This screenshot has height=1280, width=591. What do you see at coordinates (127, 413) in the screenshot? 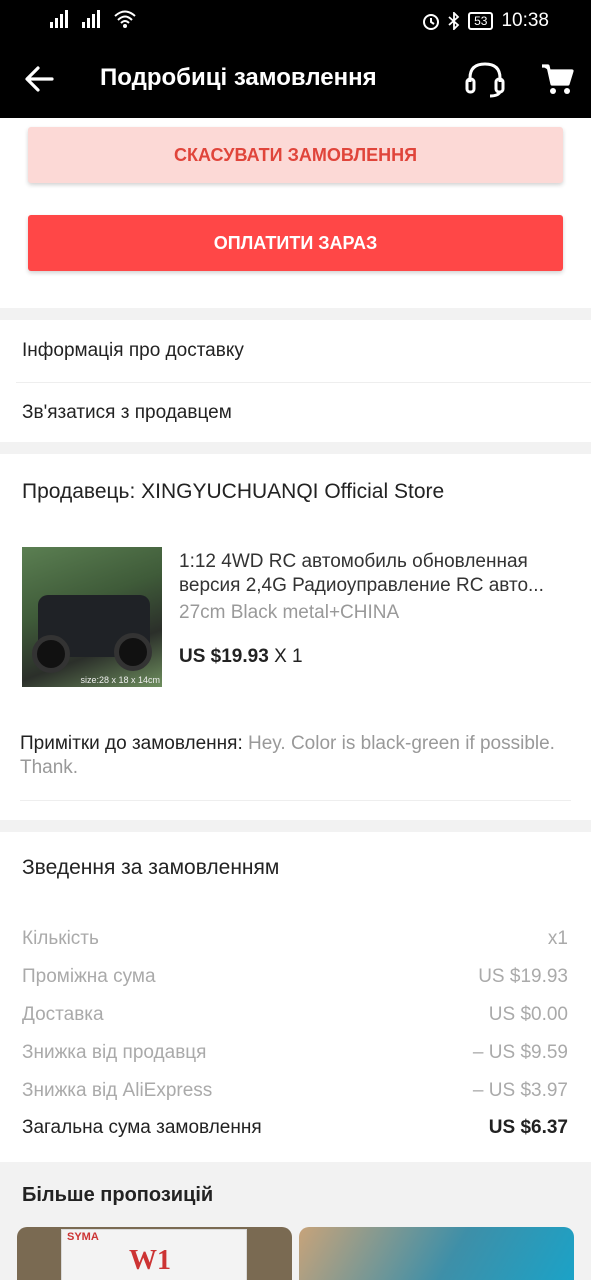
I see `contact-seller-link: Зв'язатися з продавцем` at bounding box center [127, 413].